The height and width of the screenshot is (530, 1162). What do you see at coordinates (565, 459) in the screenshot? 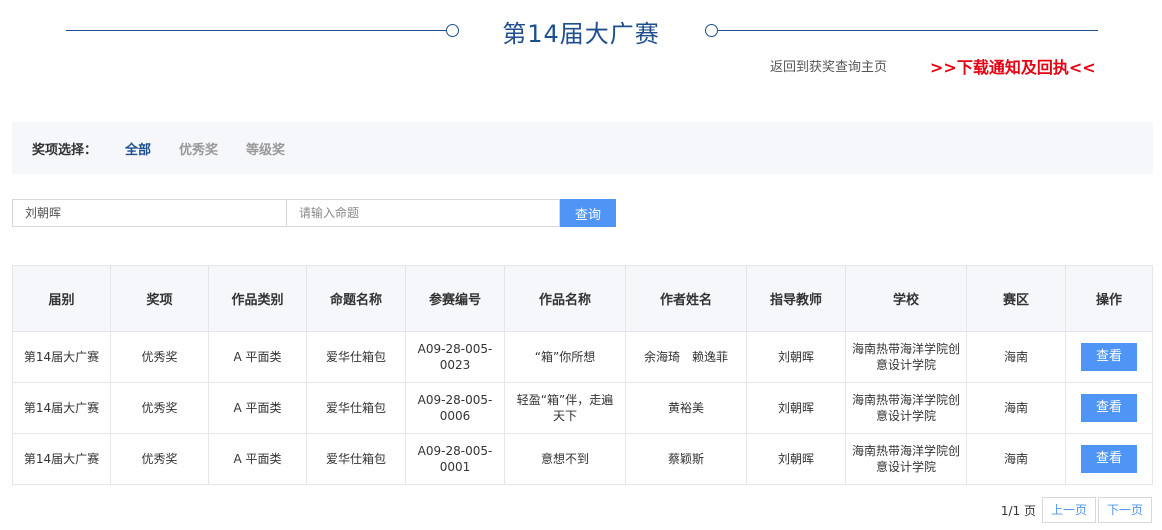
I see `cell-work-name: 意想不到` at bounding box center [565, 459].